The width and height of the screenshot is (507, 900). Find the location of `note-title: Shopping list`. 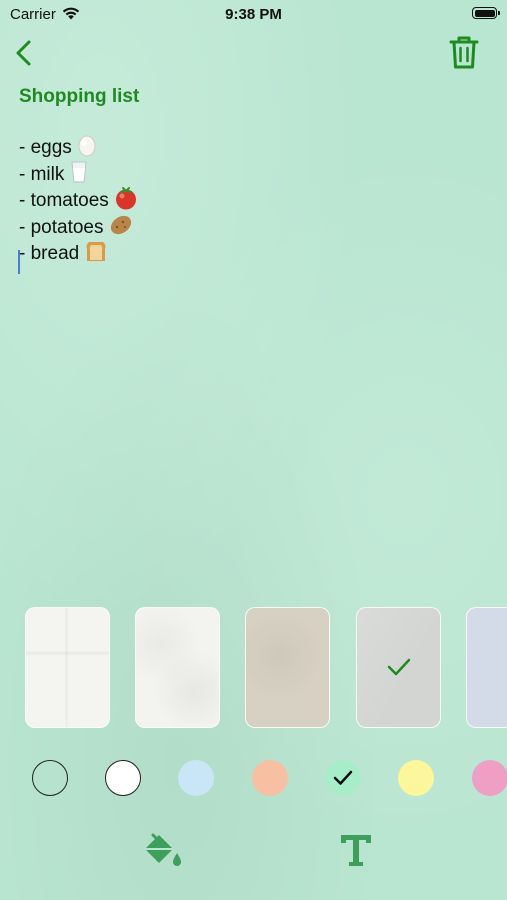

note-title: Shopping list is located at coordinates (79, 97).